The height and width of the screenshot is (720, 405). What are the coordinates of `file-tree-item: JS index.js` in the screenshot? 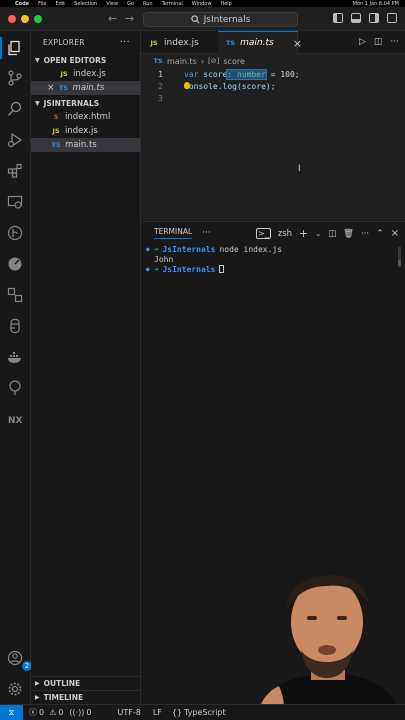 It's located at (85, 131).